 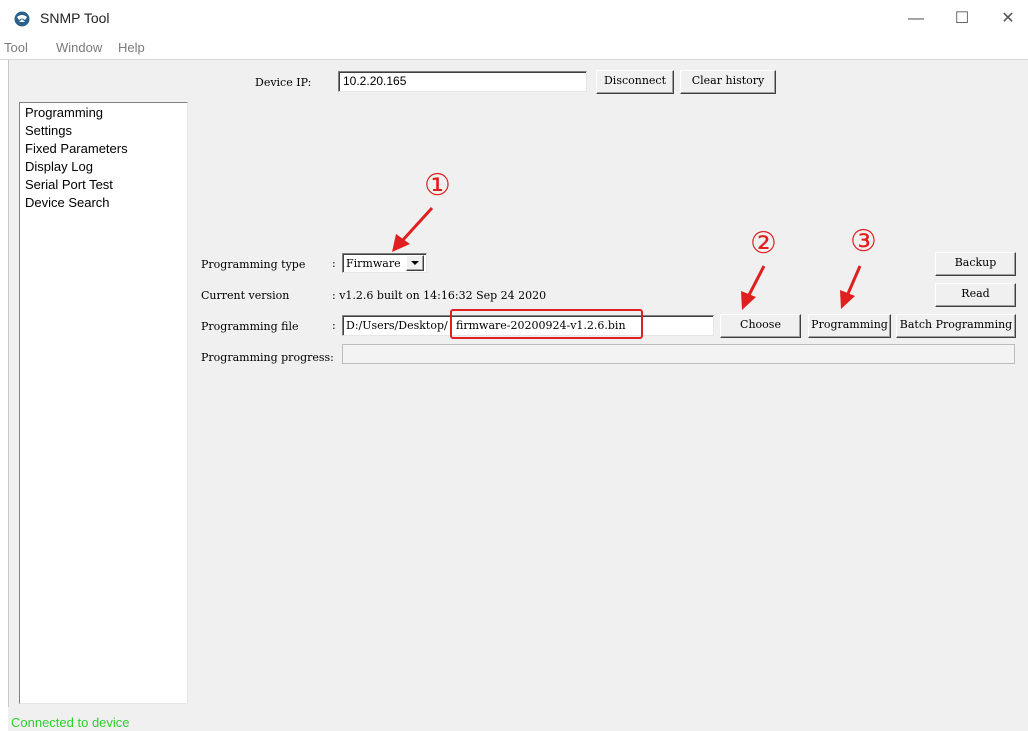 I want to click on batch-programming-button: Batch Programming, so click(x=956, y=326).